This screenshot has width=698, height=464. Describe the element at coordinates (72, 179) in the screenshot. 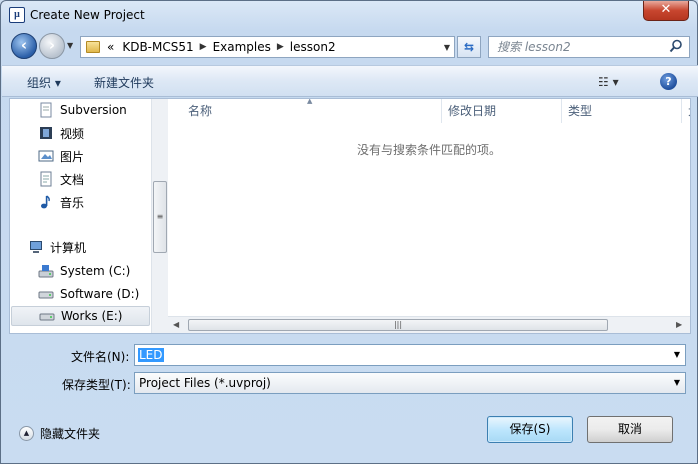

I see `sidebar-item-label: 文档` at that location.